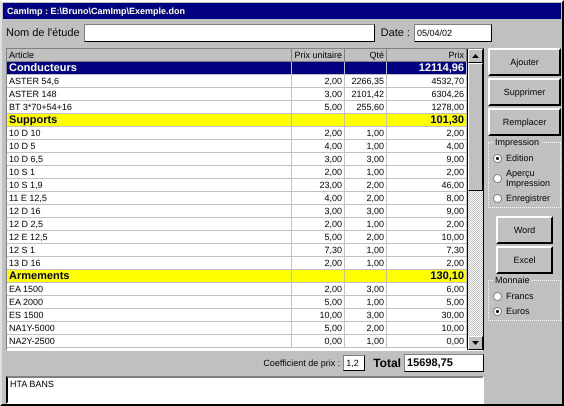 The image size is (564, 406). I want to click on table-cell: ES 1500, so click(149, 315).